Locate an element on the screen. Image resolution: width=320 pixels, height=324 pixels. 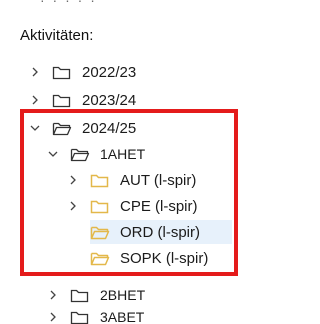
tree-item-2022-23: 2022/23 is located at coordinates (82, 72).